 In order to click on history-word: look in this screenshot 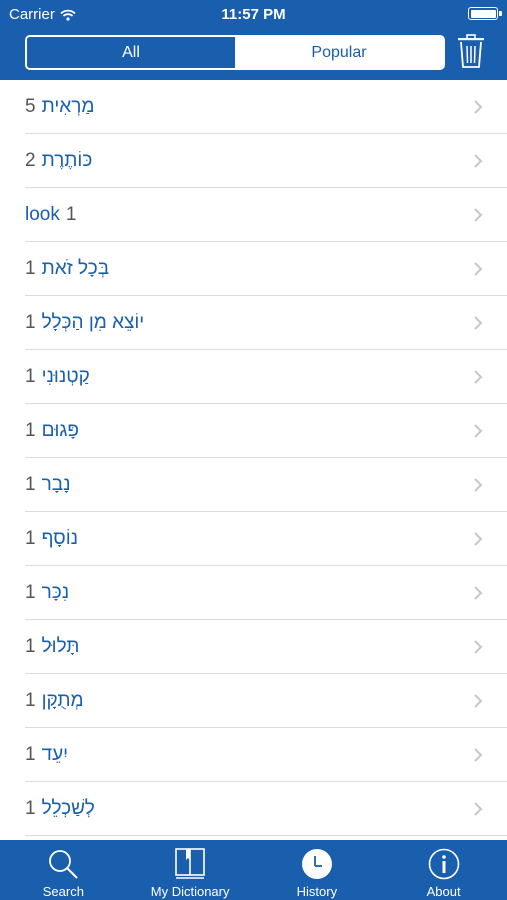, I will do `click(42, 214)`.